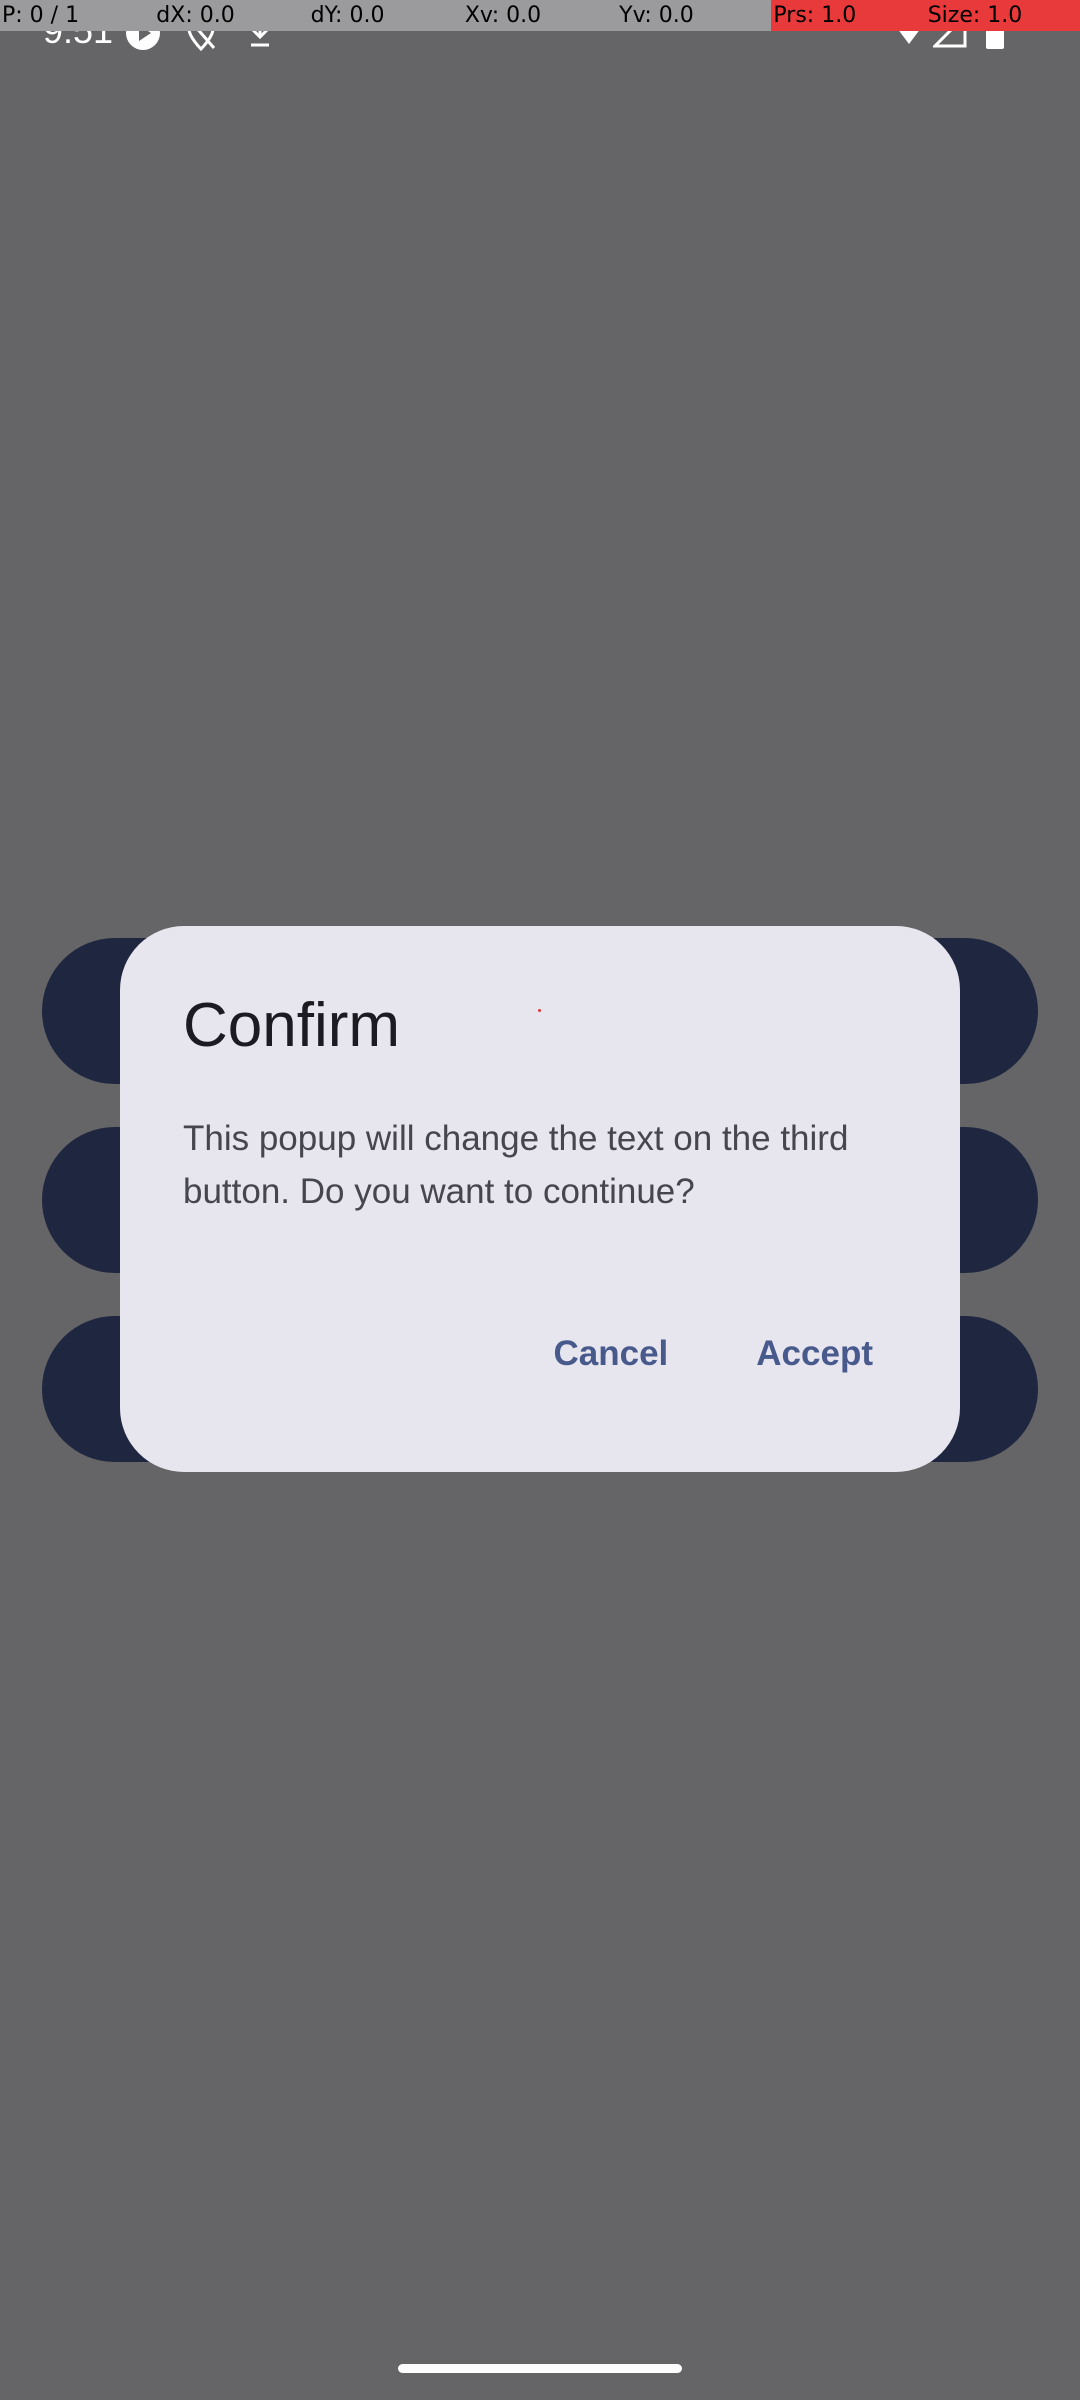 The height and width of the screenshot is (2400, 1080). What do you see at coordinates (539, 1010) in the screenshot?
I see `touch-indicator` at bounding box center [539, 1010].